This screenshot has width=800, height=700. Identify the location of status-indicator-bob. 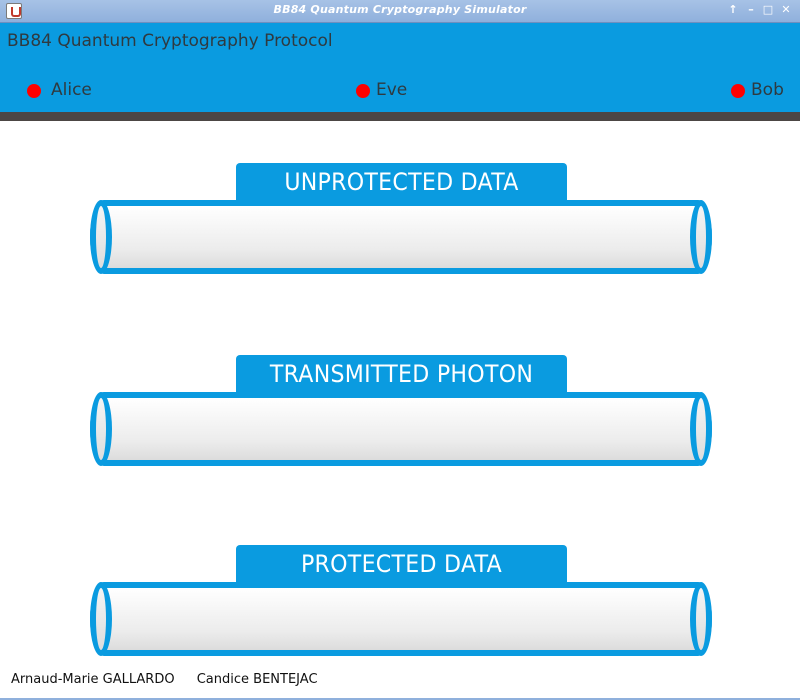
(738, 91).